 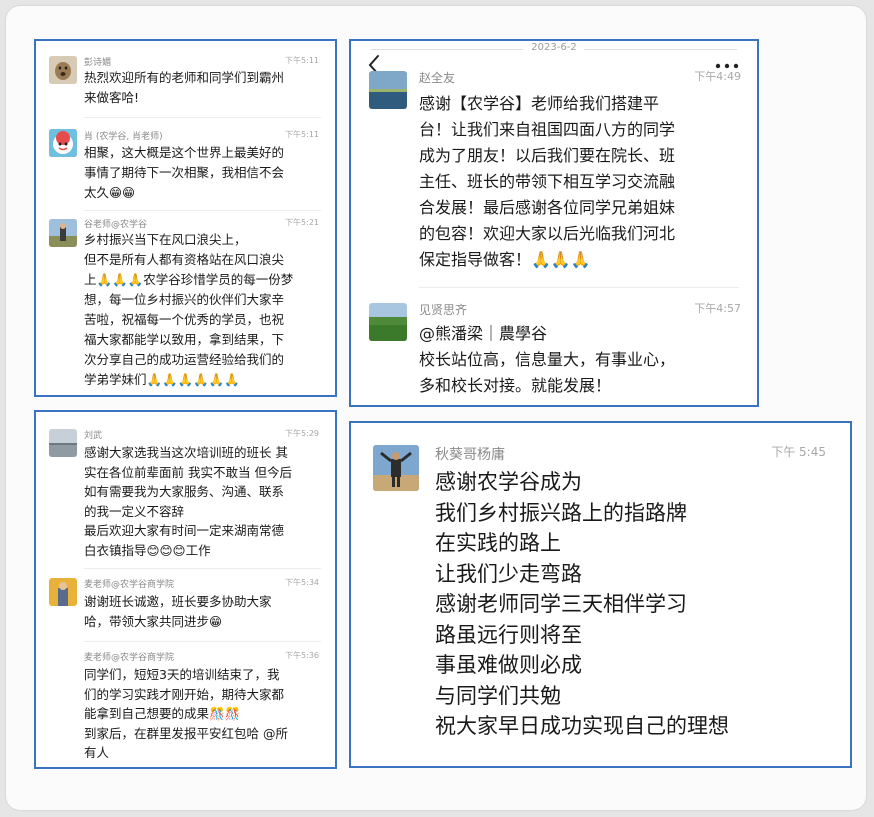 What do you see at coordinates (547, 359) in the screenshot?
I see `message-text: @熊潘梁｜農學谷 校长站位高，信息量大，有事业心， 多和校长对接。就能发展！` at bounding box center [547, 359].